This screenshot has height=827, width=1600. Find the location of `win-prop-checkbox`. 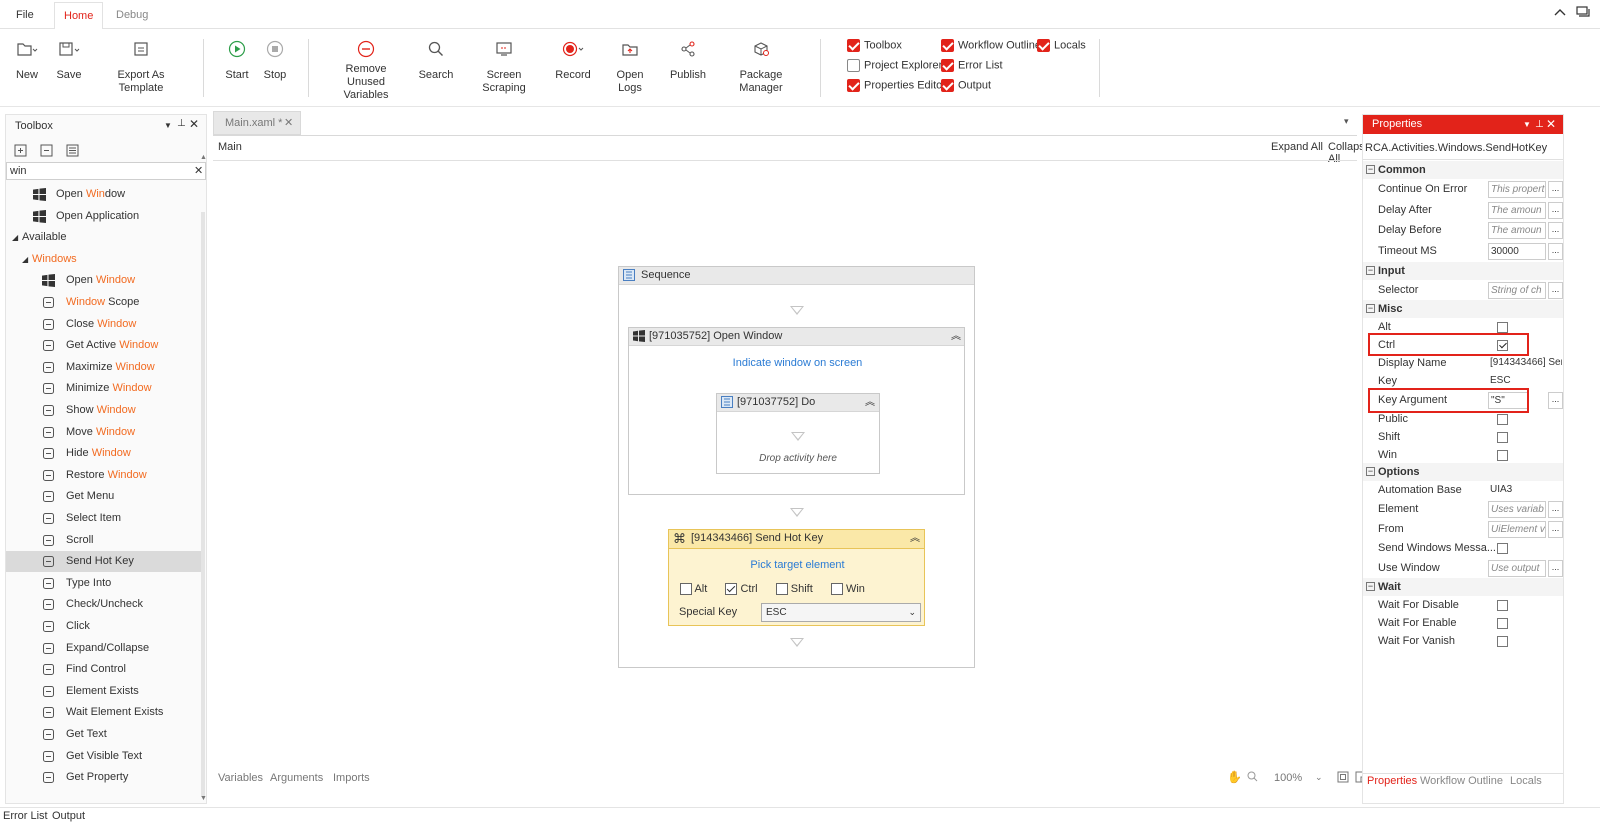

win-prop-checkbox is located at coordinates (1502, 455).